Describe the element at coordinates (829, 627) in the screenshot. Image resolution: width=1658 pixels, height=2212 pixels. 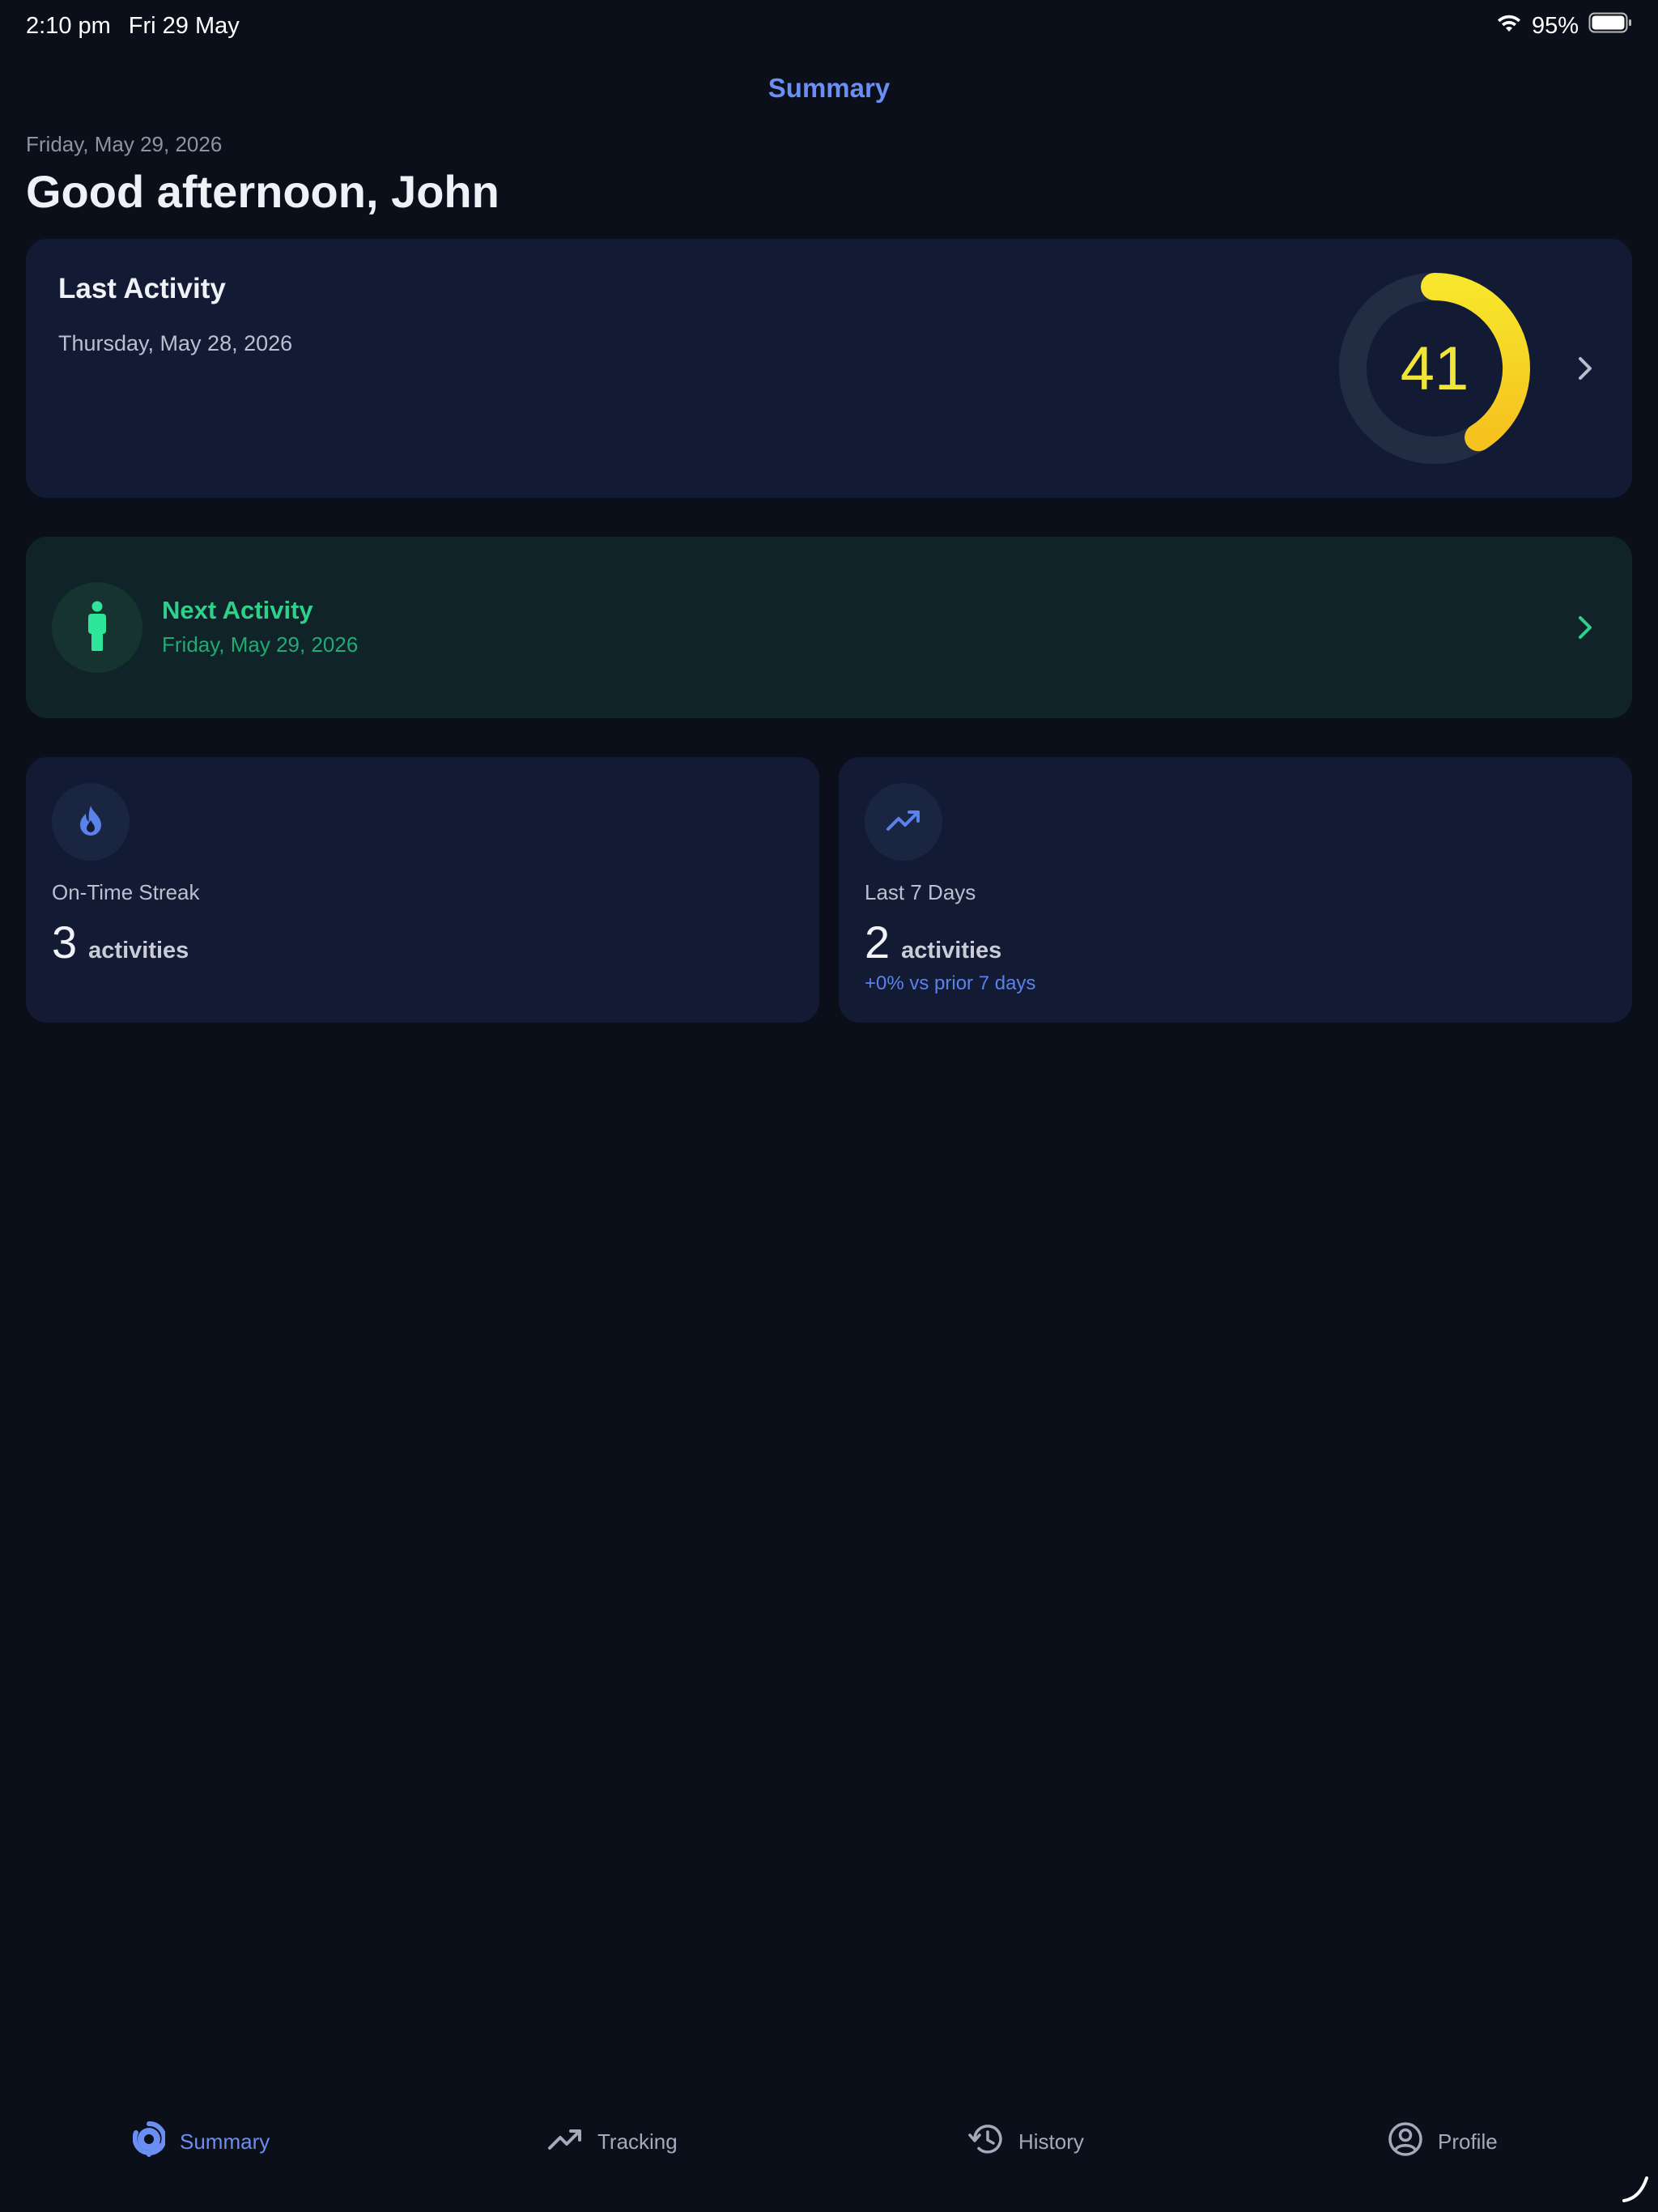
I see `next-activity-card: Next Activity Friday, May 29, 2026` at that location.